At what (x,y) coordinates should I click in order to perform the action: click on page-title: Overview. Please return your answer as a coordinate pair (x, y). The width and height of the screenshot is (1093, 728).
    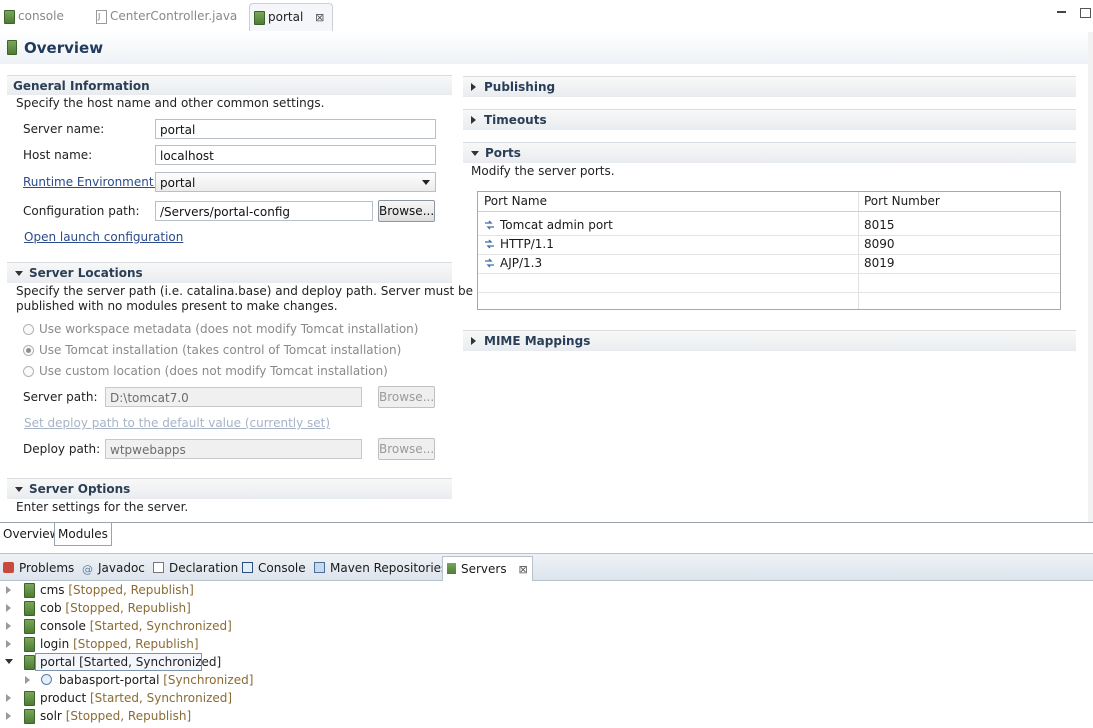
    Looking at the image, I should click on (64, 48).